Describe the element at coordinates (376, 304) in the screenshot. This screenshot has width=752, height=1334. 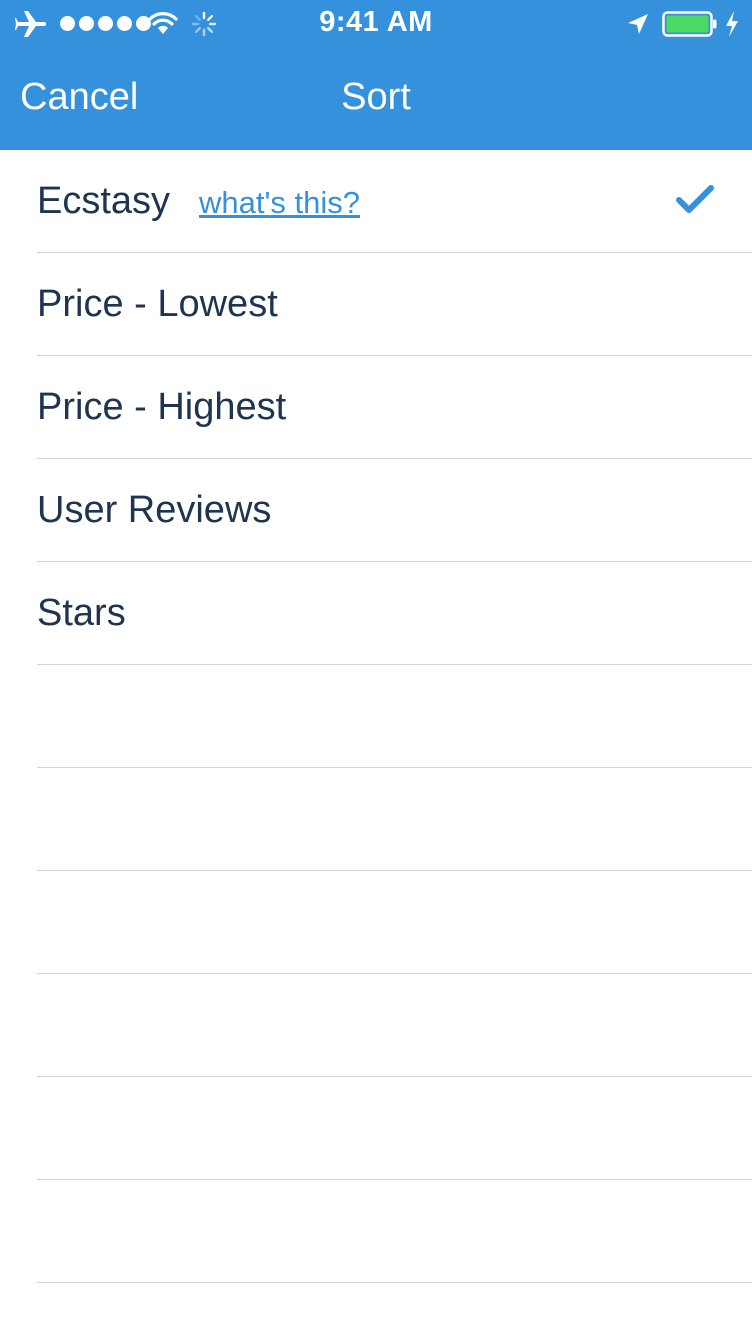
I see `sort-option-price-lowest: Price - Lowest` at that location.